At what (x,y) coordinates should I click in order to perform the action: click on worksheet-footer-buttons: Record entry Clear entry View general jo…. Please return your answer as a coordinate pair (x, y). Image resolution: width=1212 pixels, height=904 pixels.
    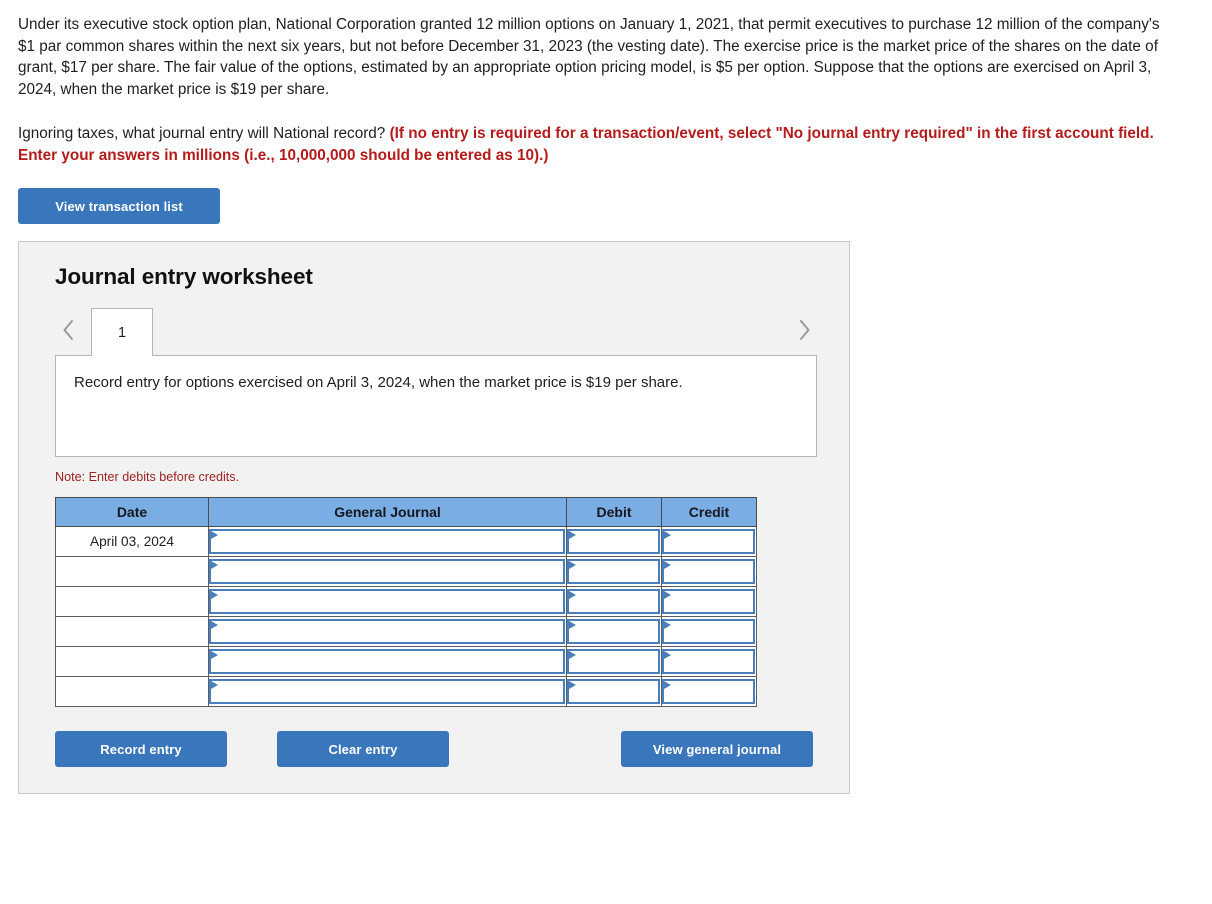
    Looking at the image, I should click on (434, 749).